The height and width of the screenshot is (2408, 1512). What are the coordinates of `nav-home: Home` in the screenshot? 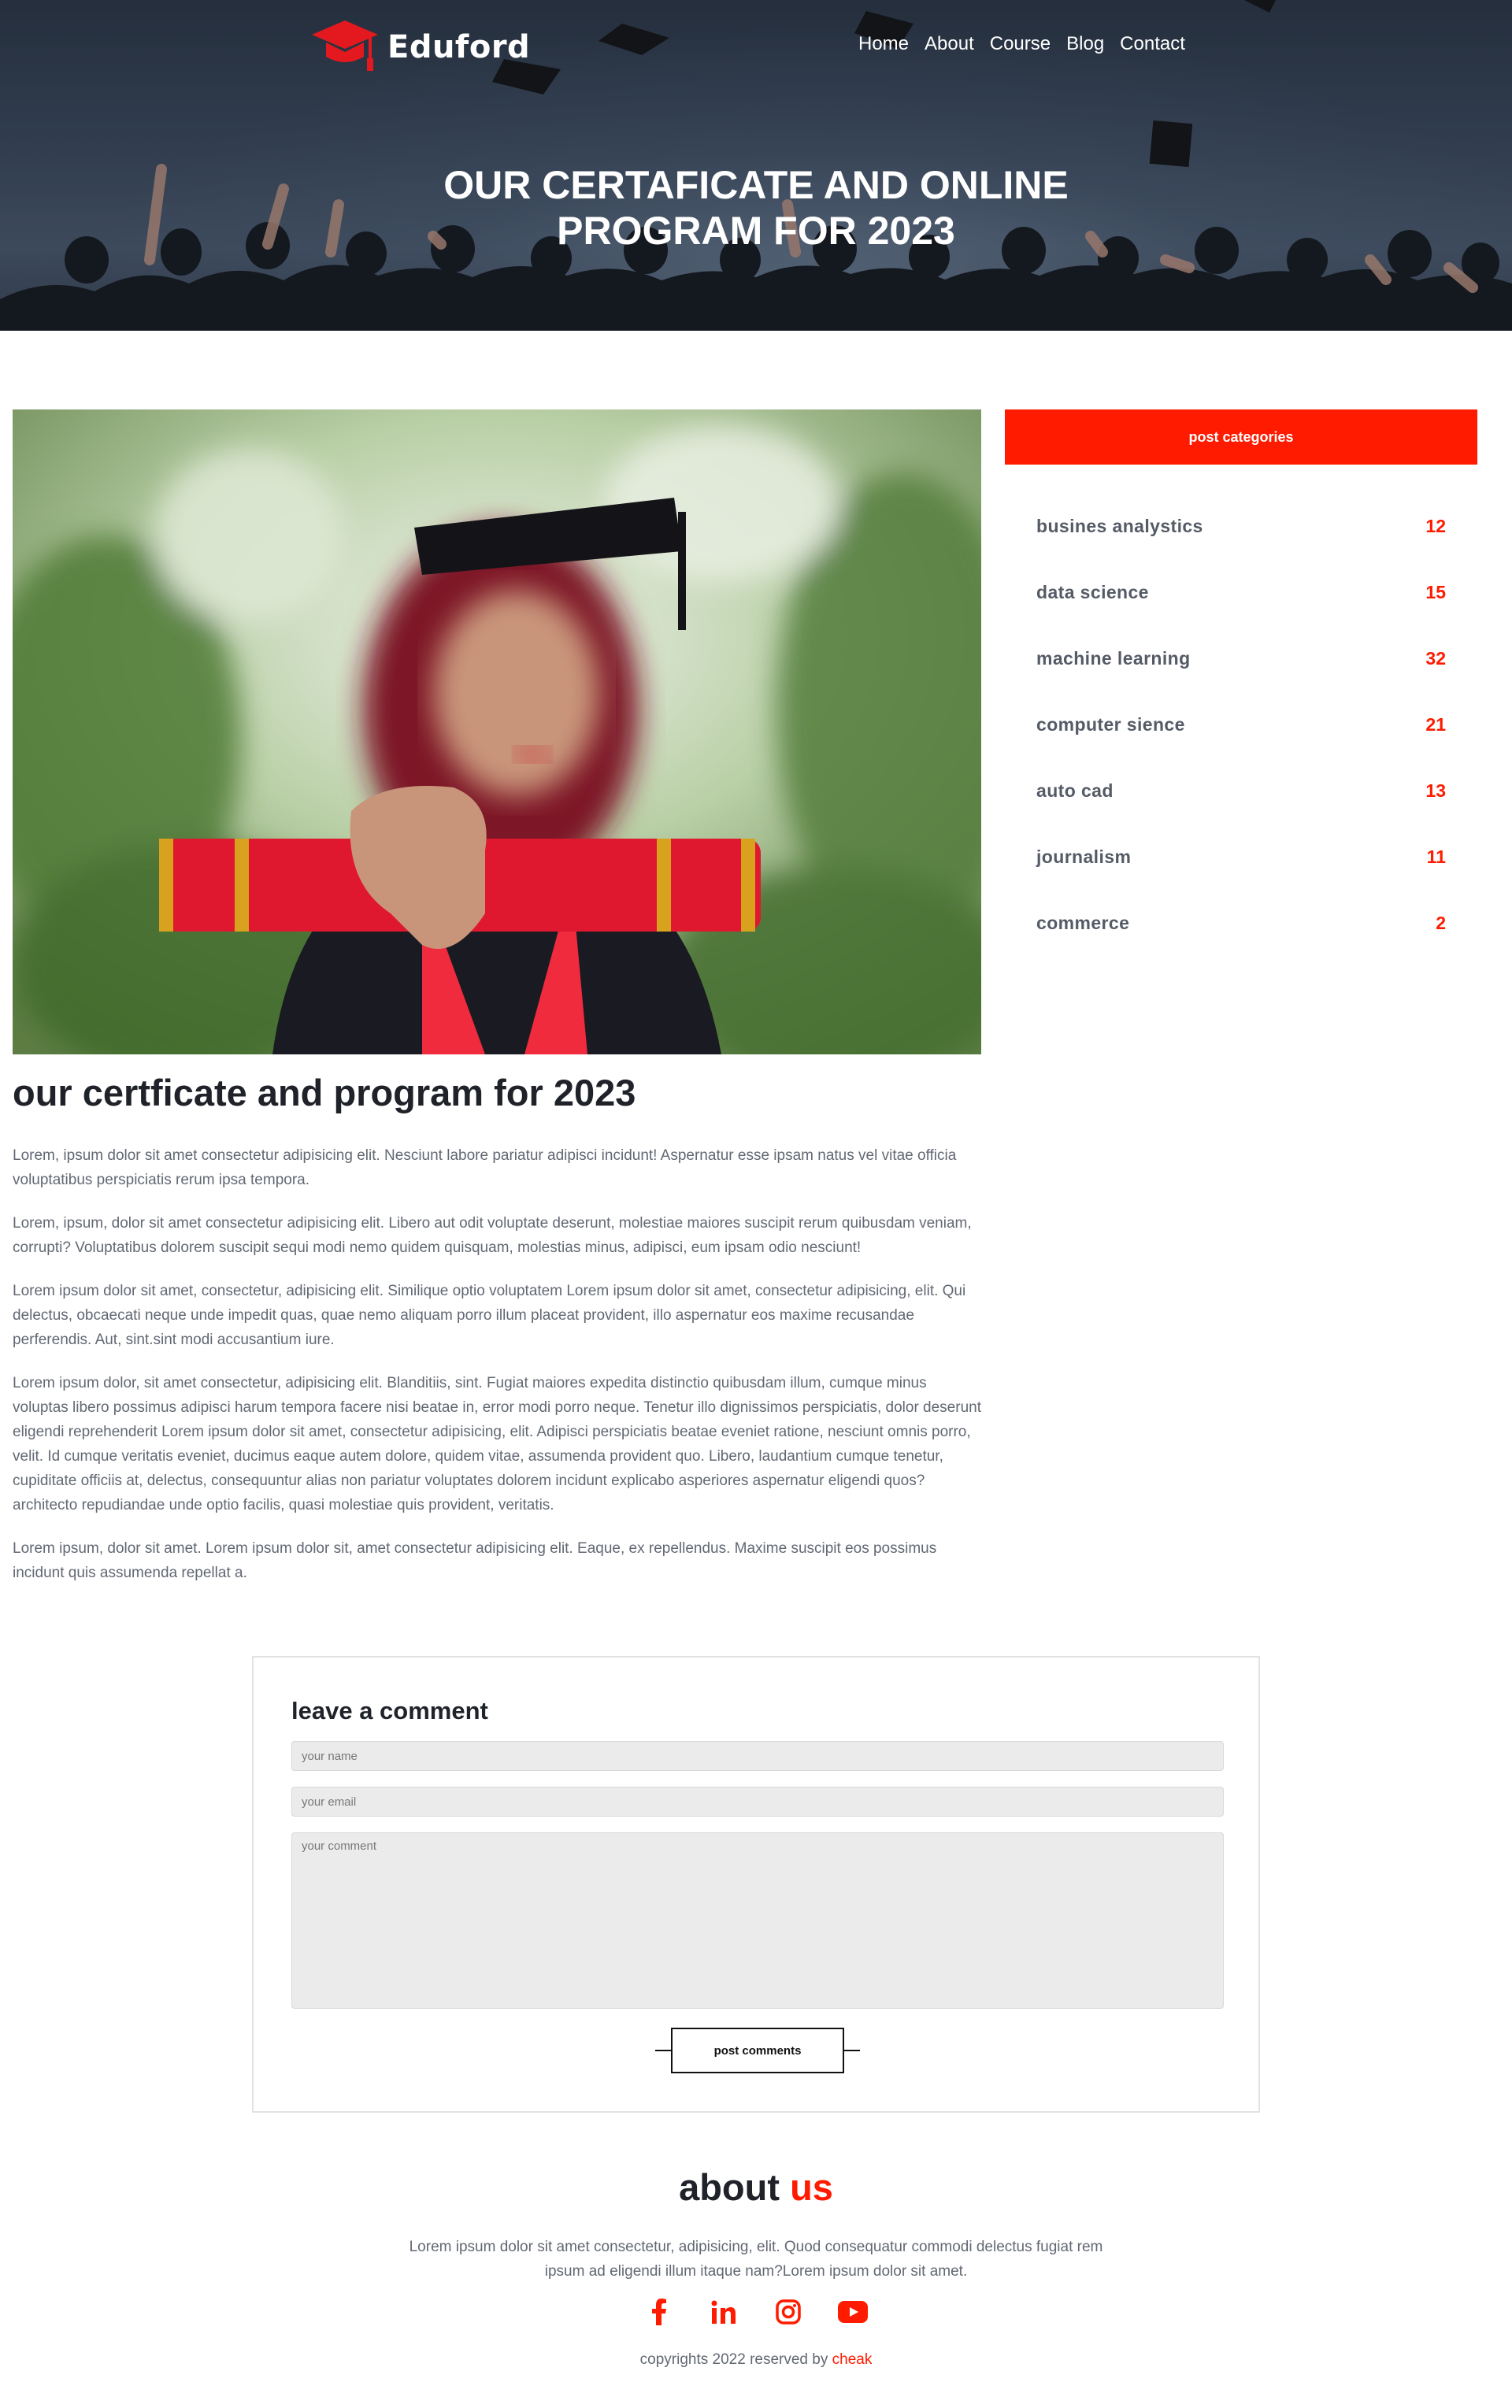 It's located at (883, 44).